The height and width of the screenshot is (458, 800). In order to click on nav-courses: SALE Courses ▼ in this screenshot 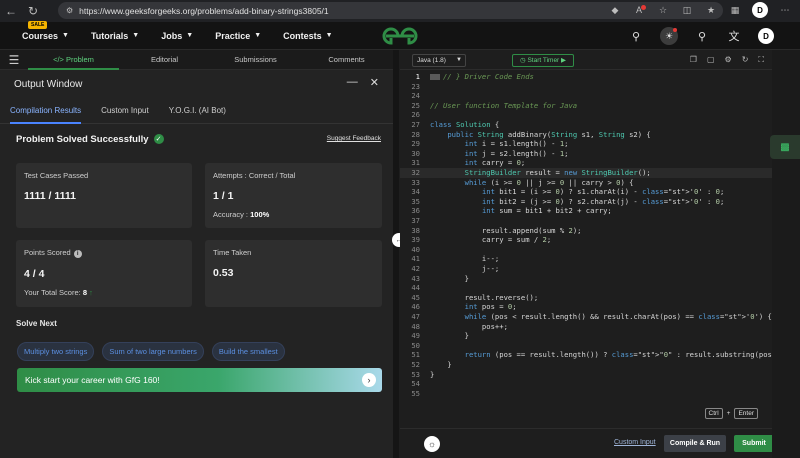, I will do `click(45, 30)`.